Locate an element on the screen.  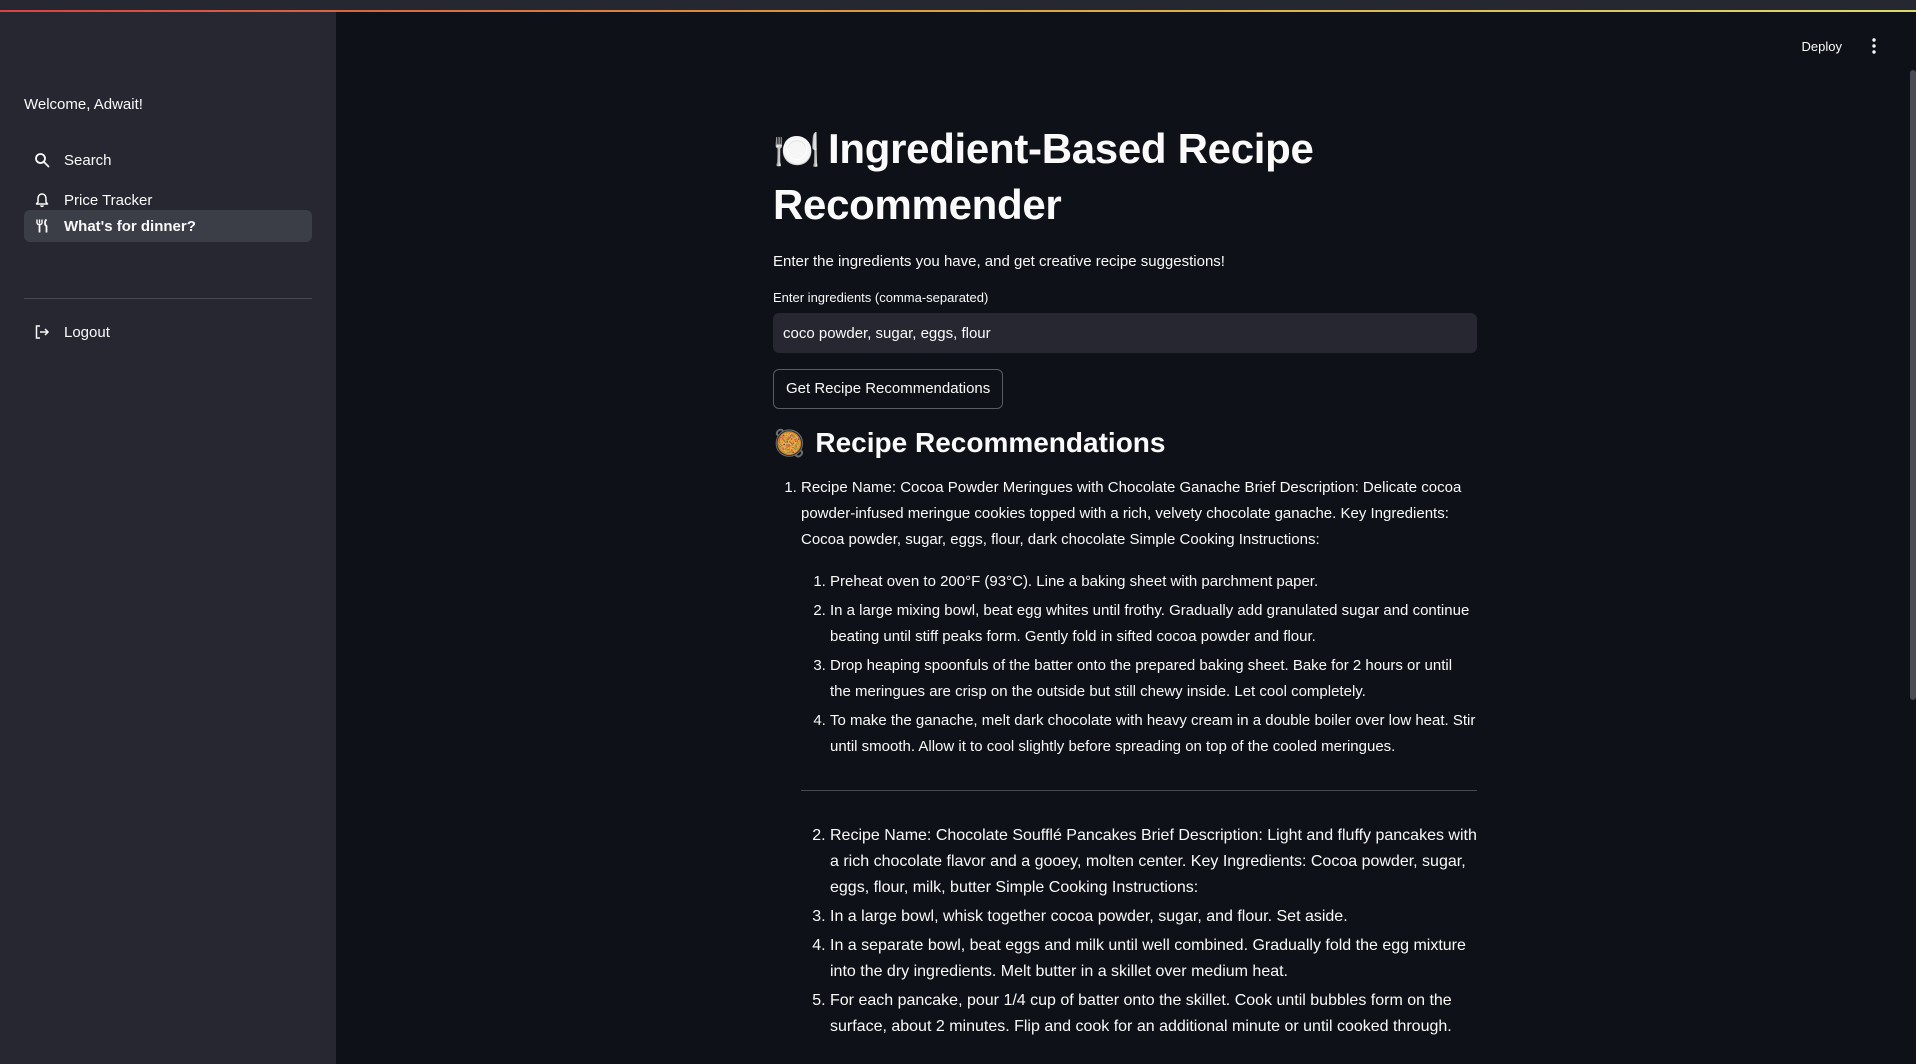
more-vertical-icon is located at coordinates (1874, 46).